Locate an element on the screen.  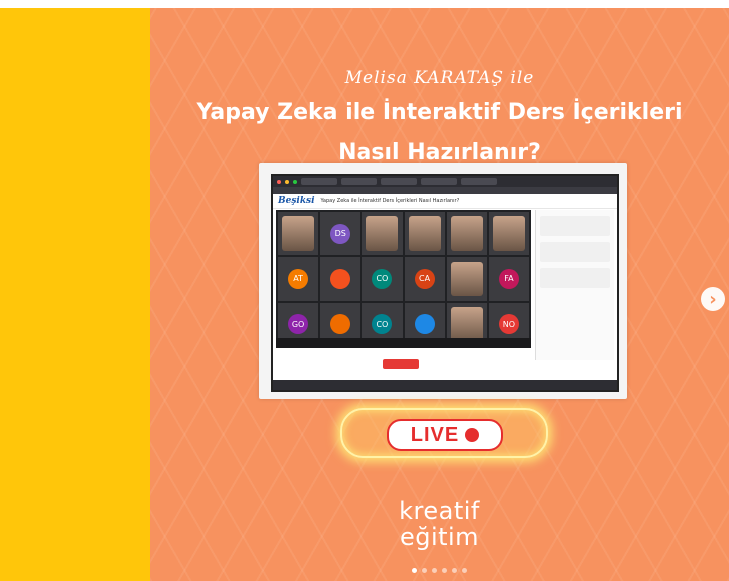
meeting-controls is located at coordinates (403, 343).